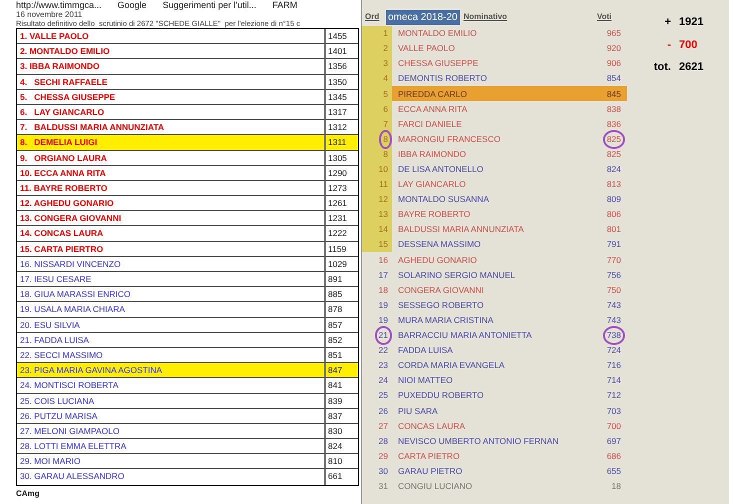 The image size is (729, 504). I want to click on rank-cell: 21, so click(377, 335).